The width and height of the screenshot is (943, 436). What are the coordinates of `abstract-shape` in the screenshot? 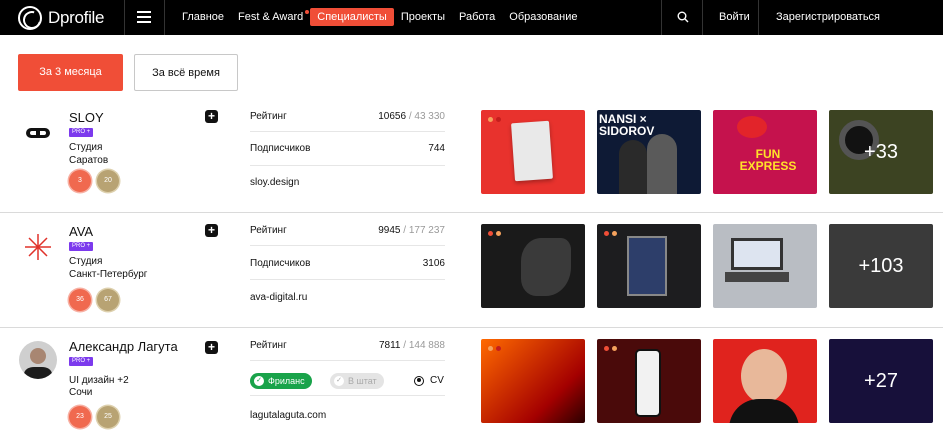 It's located at (546, 267).